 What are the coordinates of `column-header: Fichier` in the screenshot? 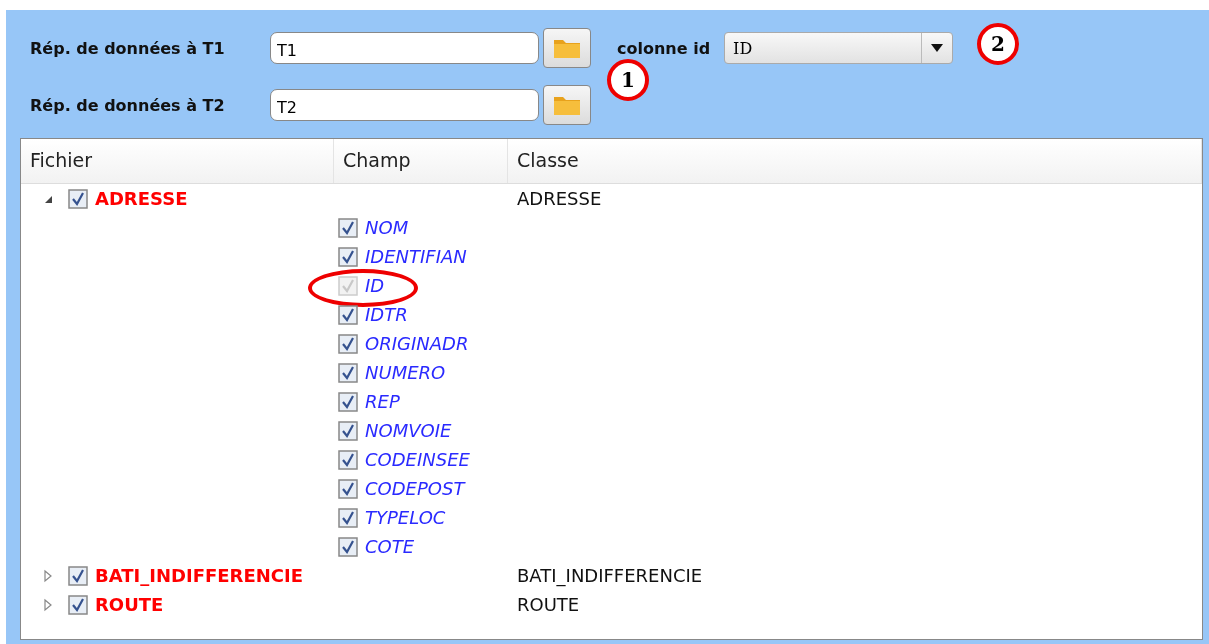 It's located at (177, 161).